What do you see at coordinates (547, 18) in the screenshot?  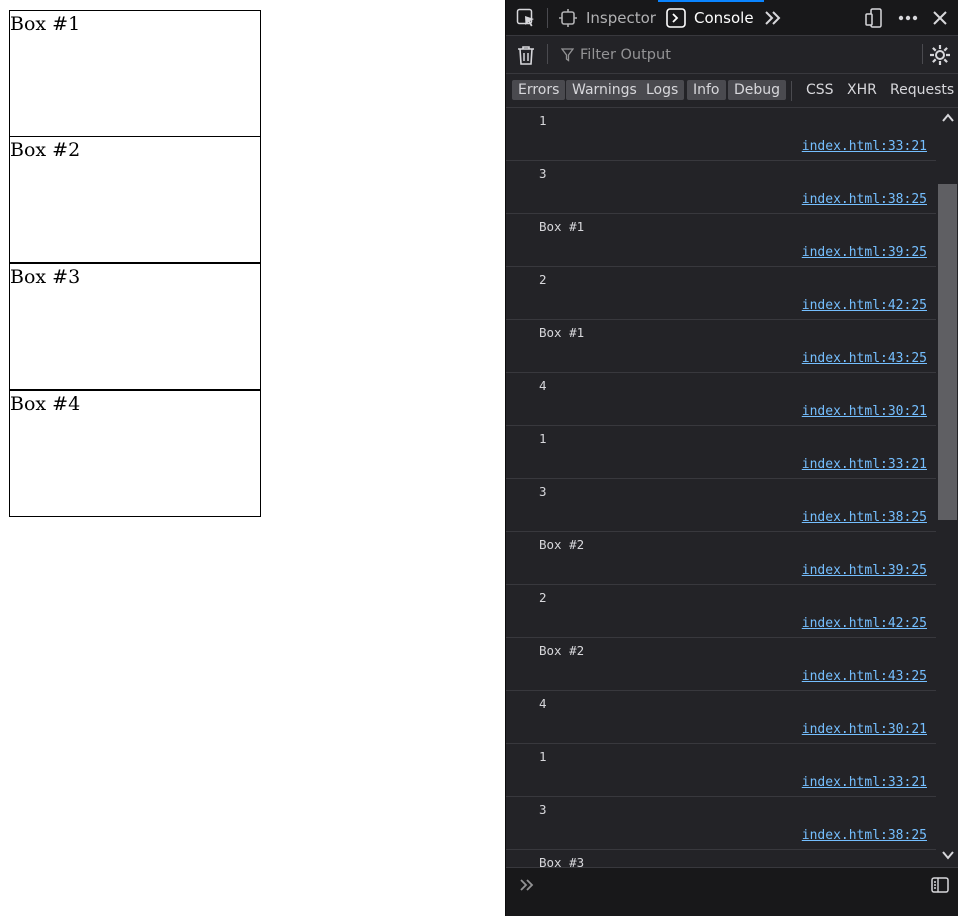 I see `toolbar-separator` at bounding box center [547, 18].